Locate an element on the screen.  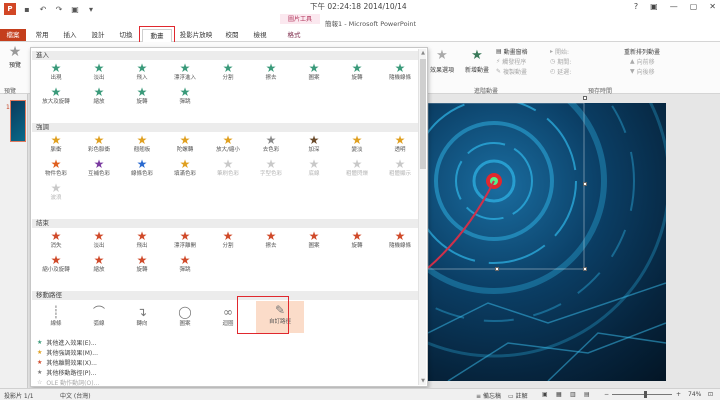
customize-icon: ▾ is located at coordinates (91, 9).